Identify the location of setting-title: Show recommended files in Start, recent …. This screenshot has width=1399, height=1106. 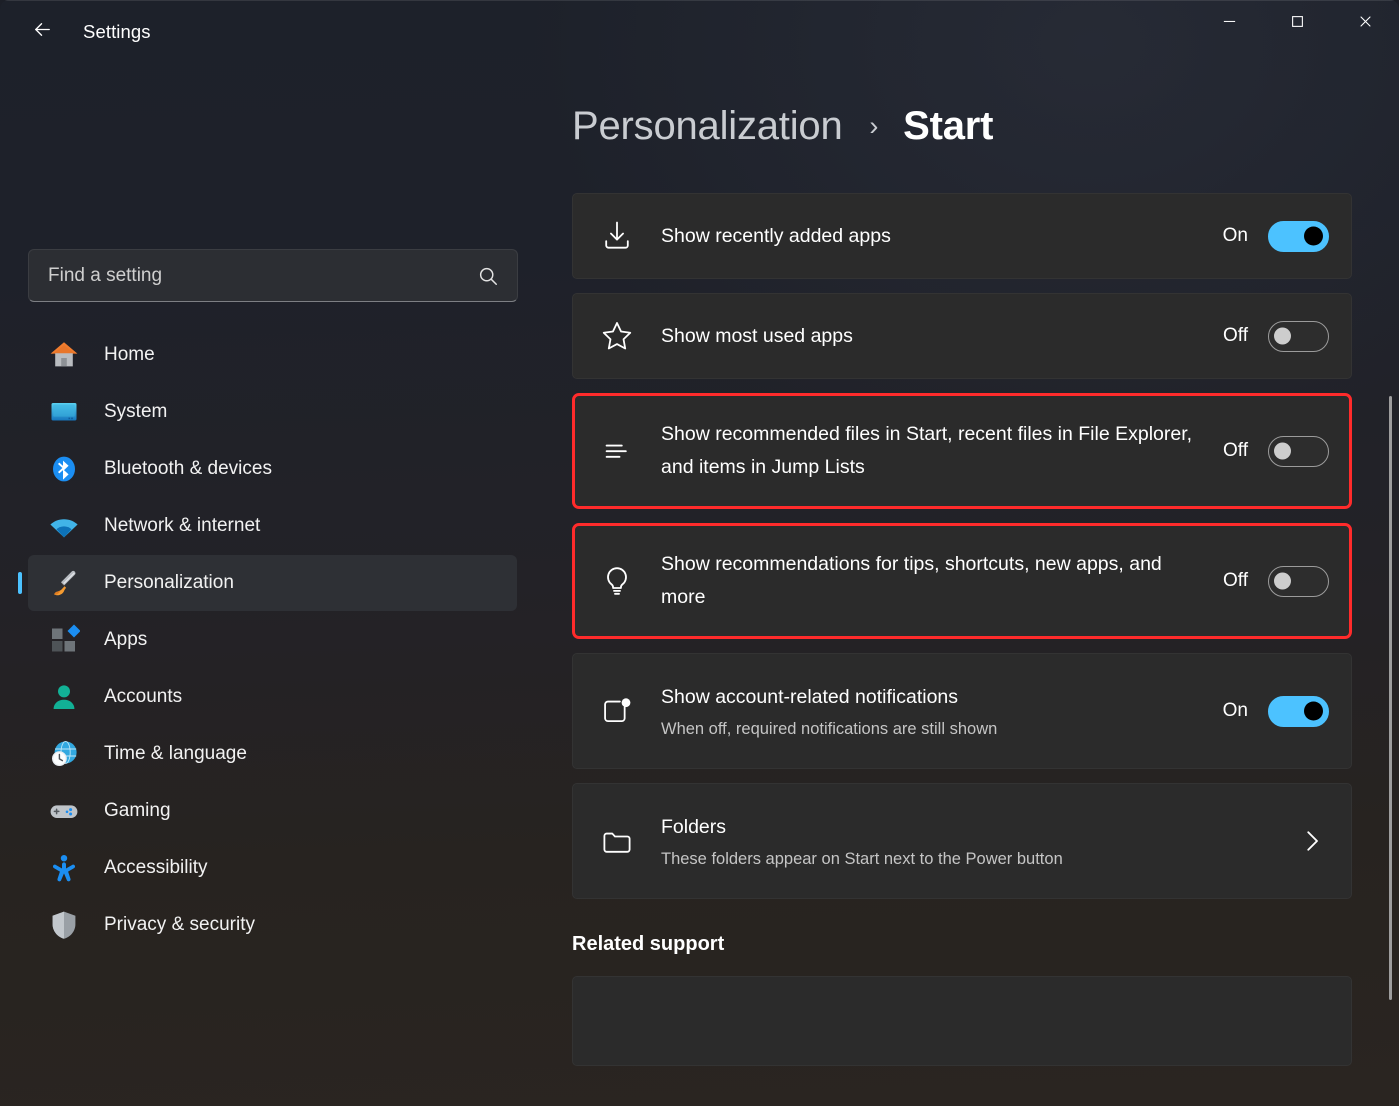
(927, 450).